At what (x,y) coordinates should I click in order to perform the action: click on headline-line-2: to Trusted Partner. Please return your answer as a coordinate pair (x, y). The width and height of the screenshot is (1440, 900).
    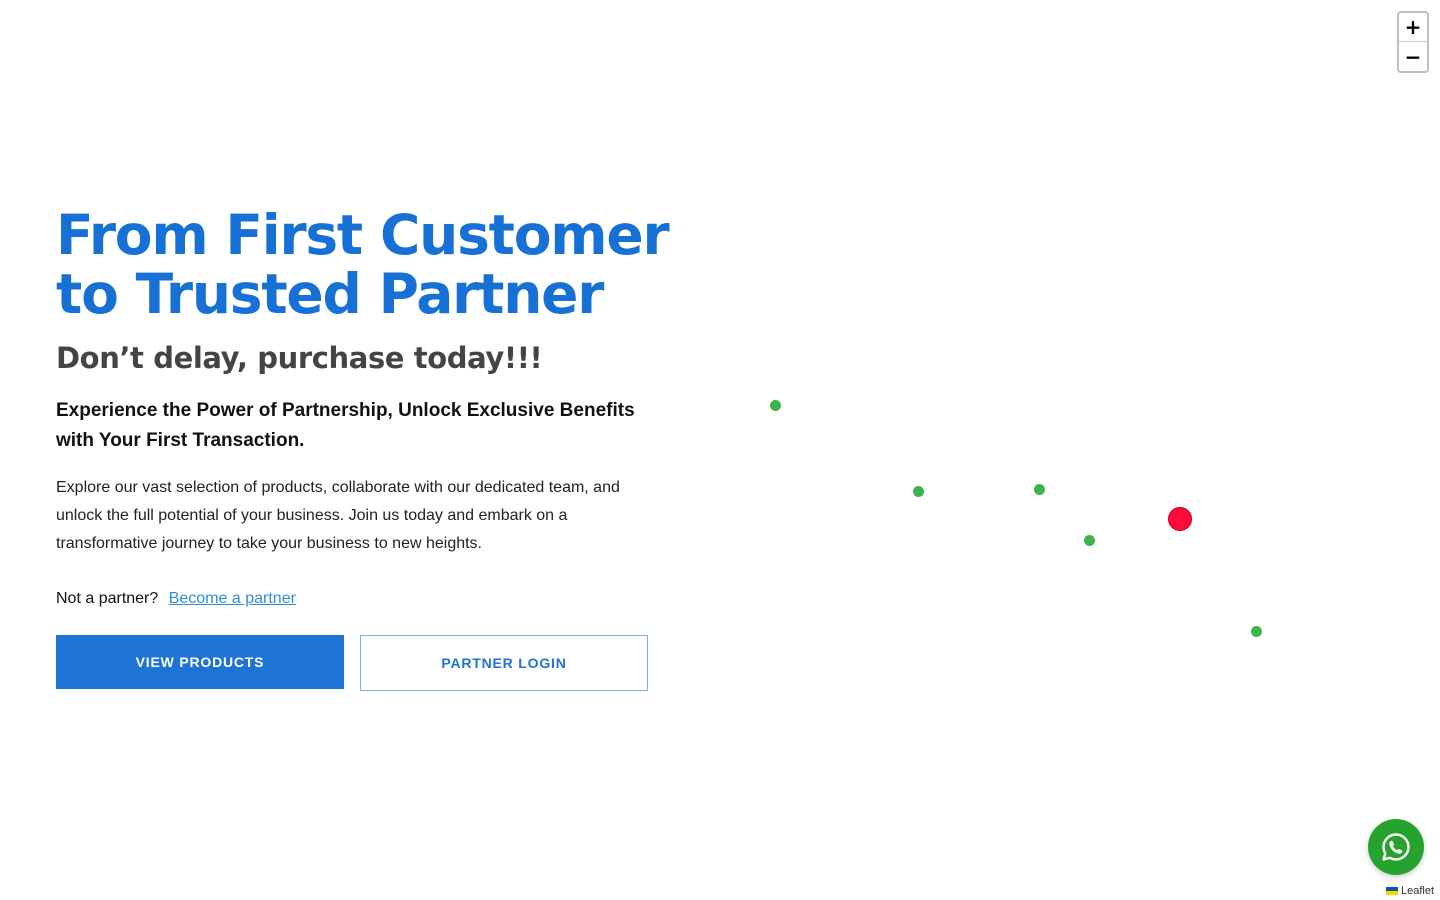
    Looking at the image, I should click on (330, 294).